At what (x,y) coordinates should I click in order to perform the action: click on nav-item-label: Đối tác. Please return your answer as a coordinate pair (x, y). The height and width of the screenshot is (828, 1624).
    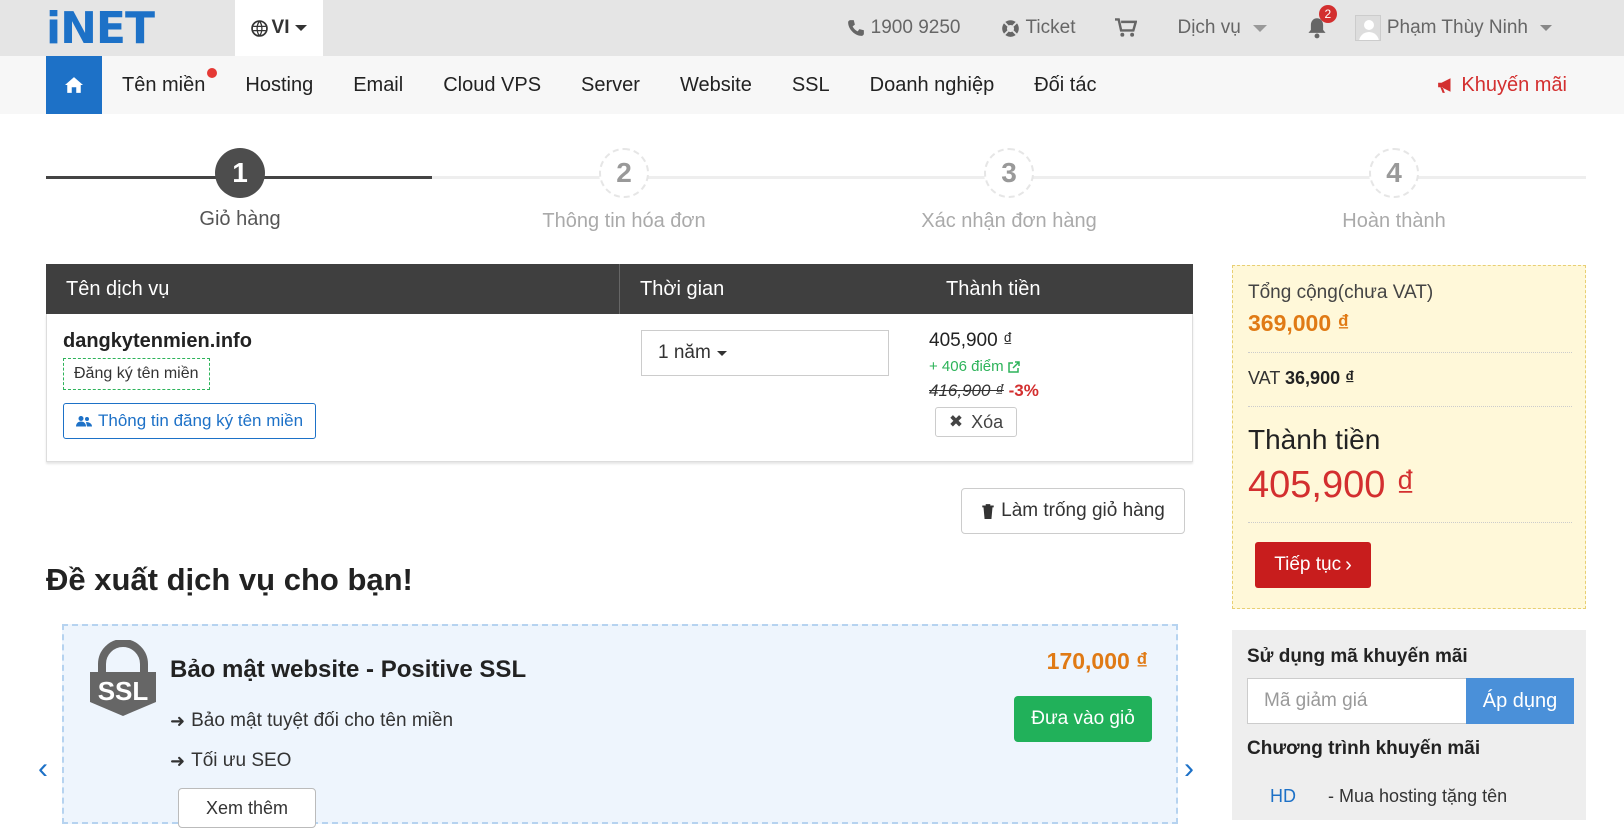
    Looking at the image, I should click on (1065, 84).